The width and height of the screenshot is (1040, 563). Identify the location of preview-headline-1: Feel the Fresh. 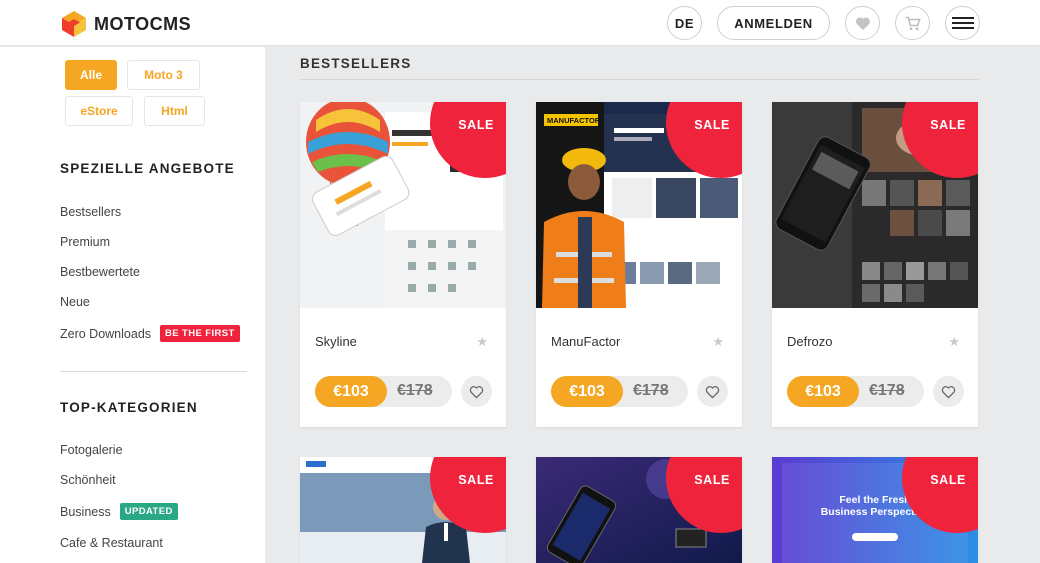
(874, 500).